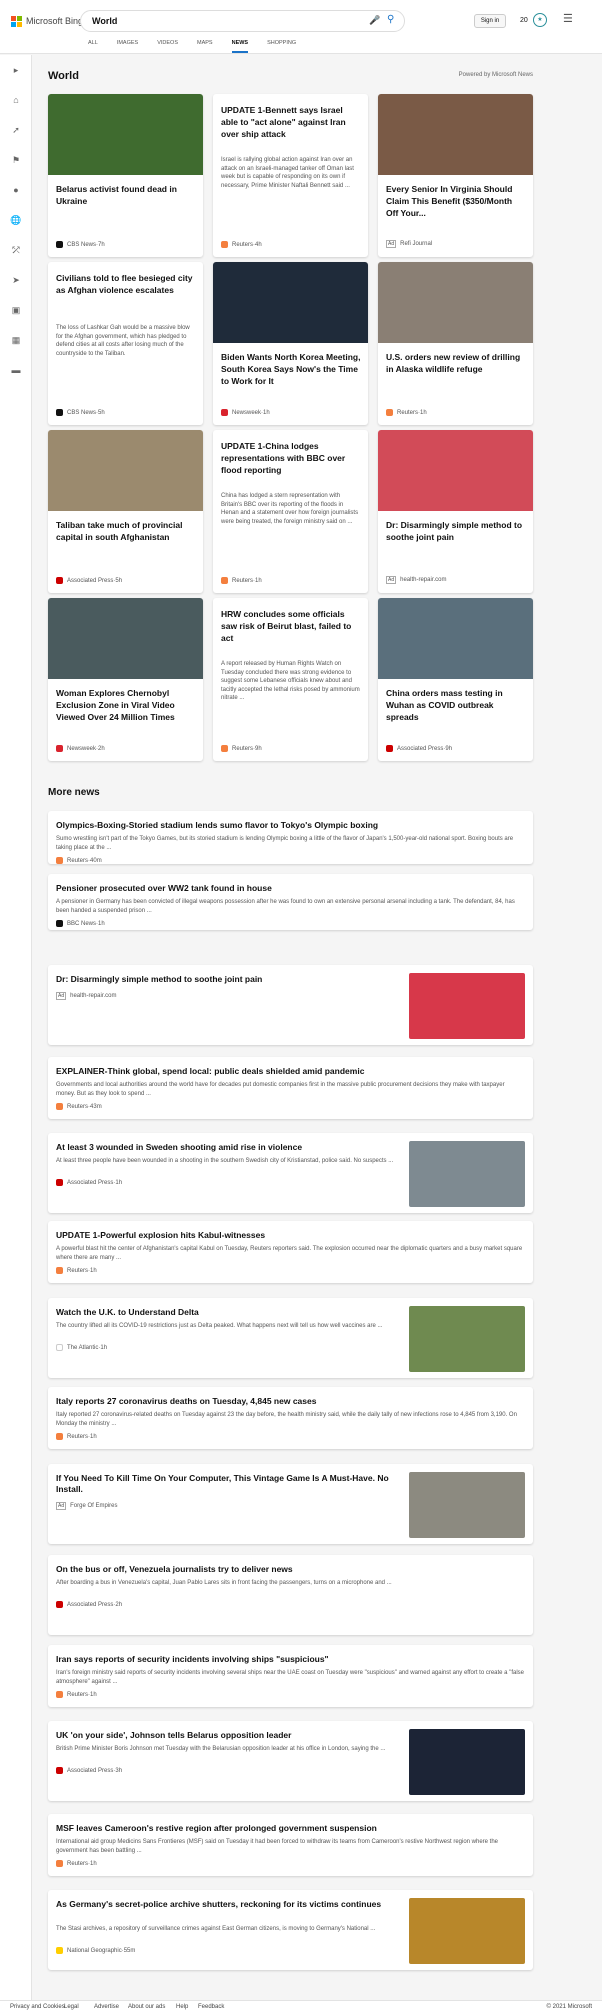 Image resolution: width=602 pixels, height=2013 pixels. I want to click on more-news-source: Reuters · 43m, so click(79, 1106).